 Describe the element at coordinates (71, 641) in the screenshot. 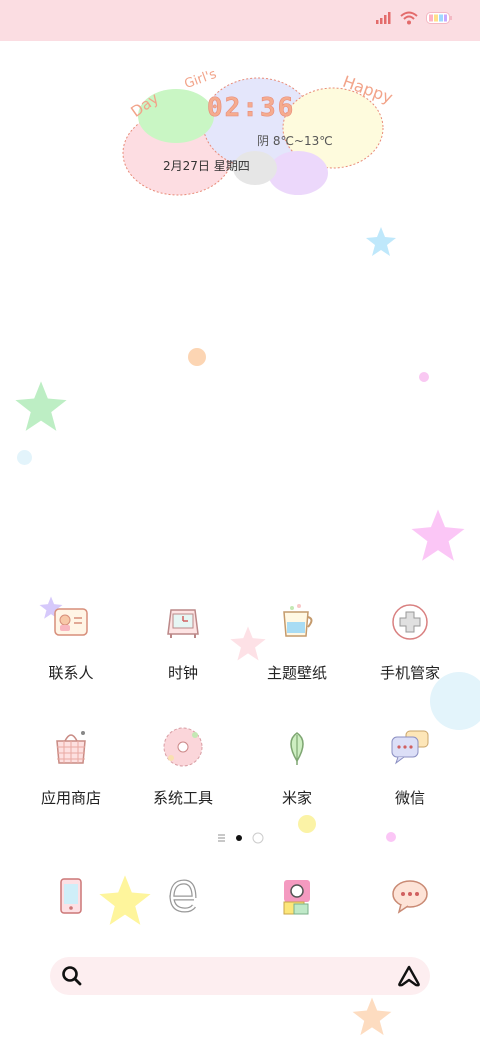

I see `app-contacts: 联系人` at that location.